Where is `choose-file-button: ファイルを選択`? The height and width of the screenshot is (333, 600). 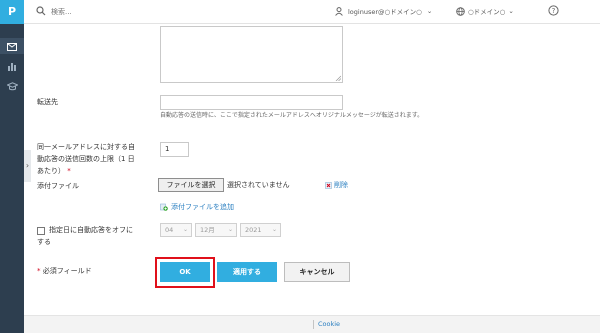
choose-file-button: ファイルを選択 is located at coordinates (191, 185).